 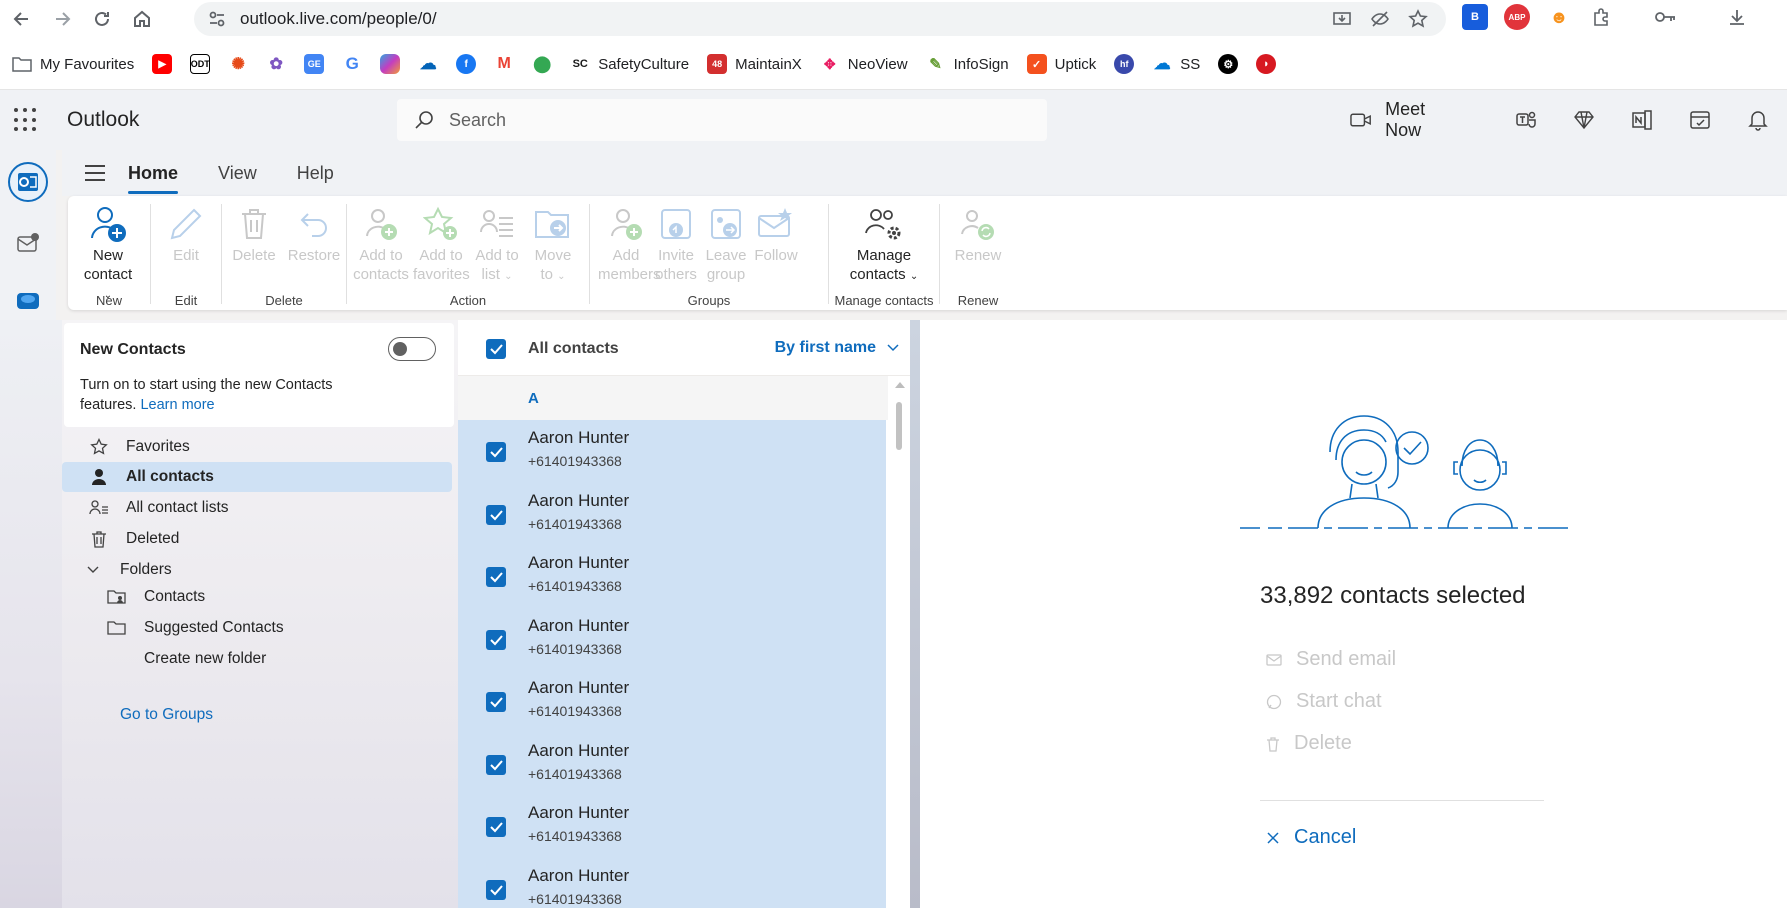 What do you see at coordinates (899, 642) in the screenshot?
I see `list-scrollbar` at bounding box center [899, 642].